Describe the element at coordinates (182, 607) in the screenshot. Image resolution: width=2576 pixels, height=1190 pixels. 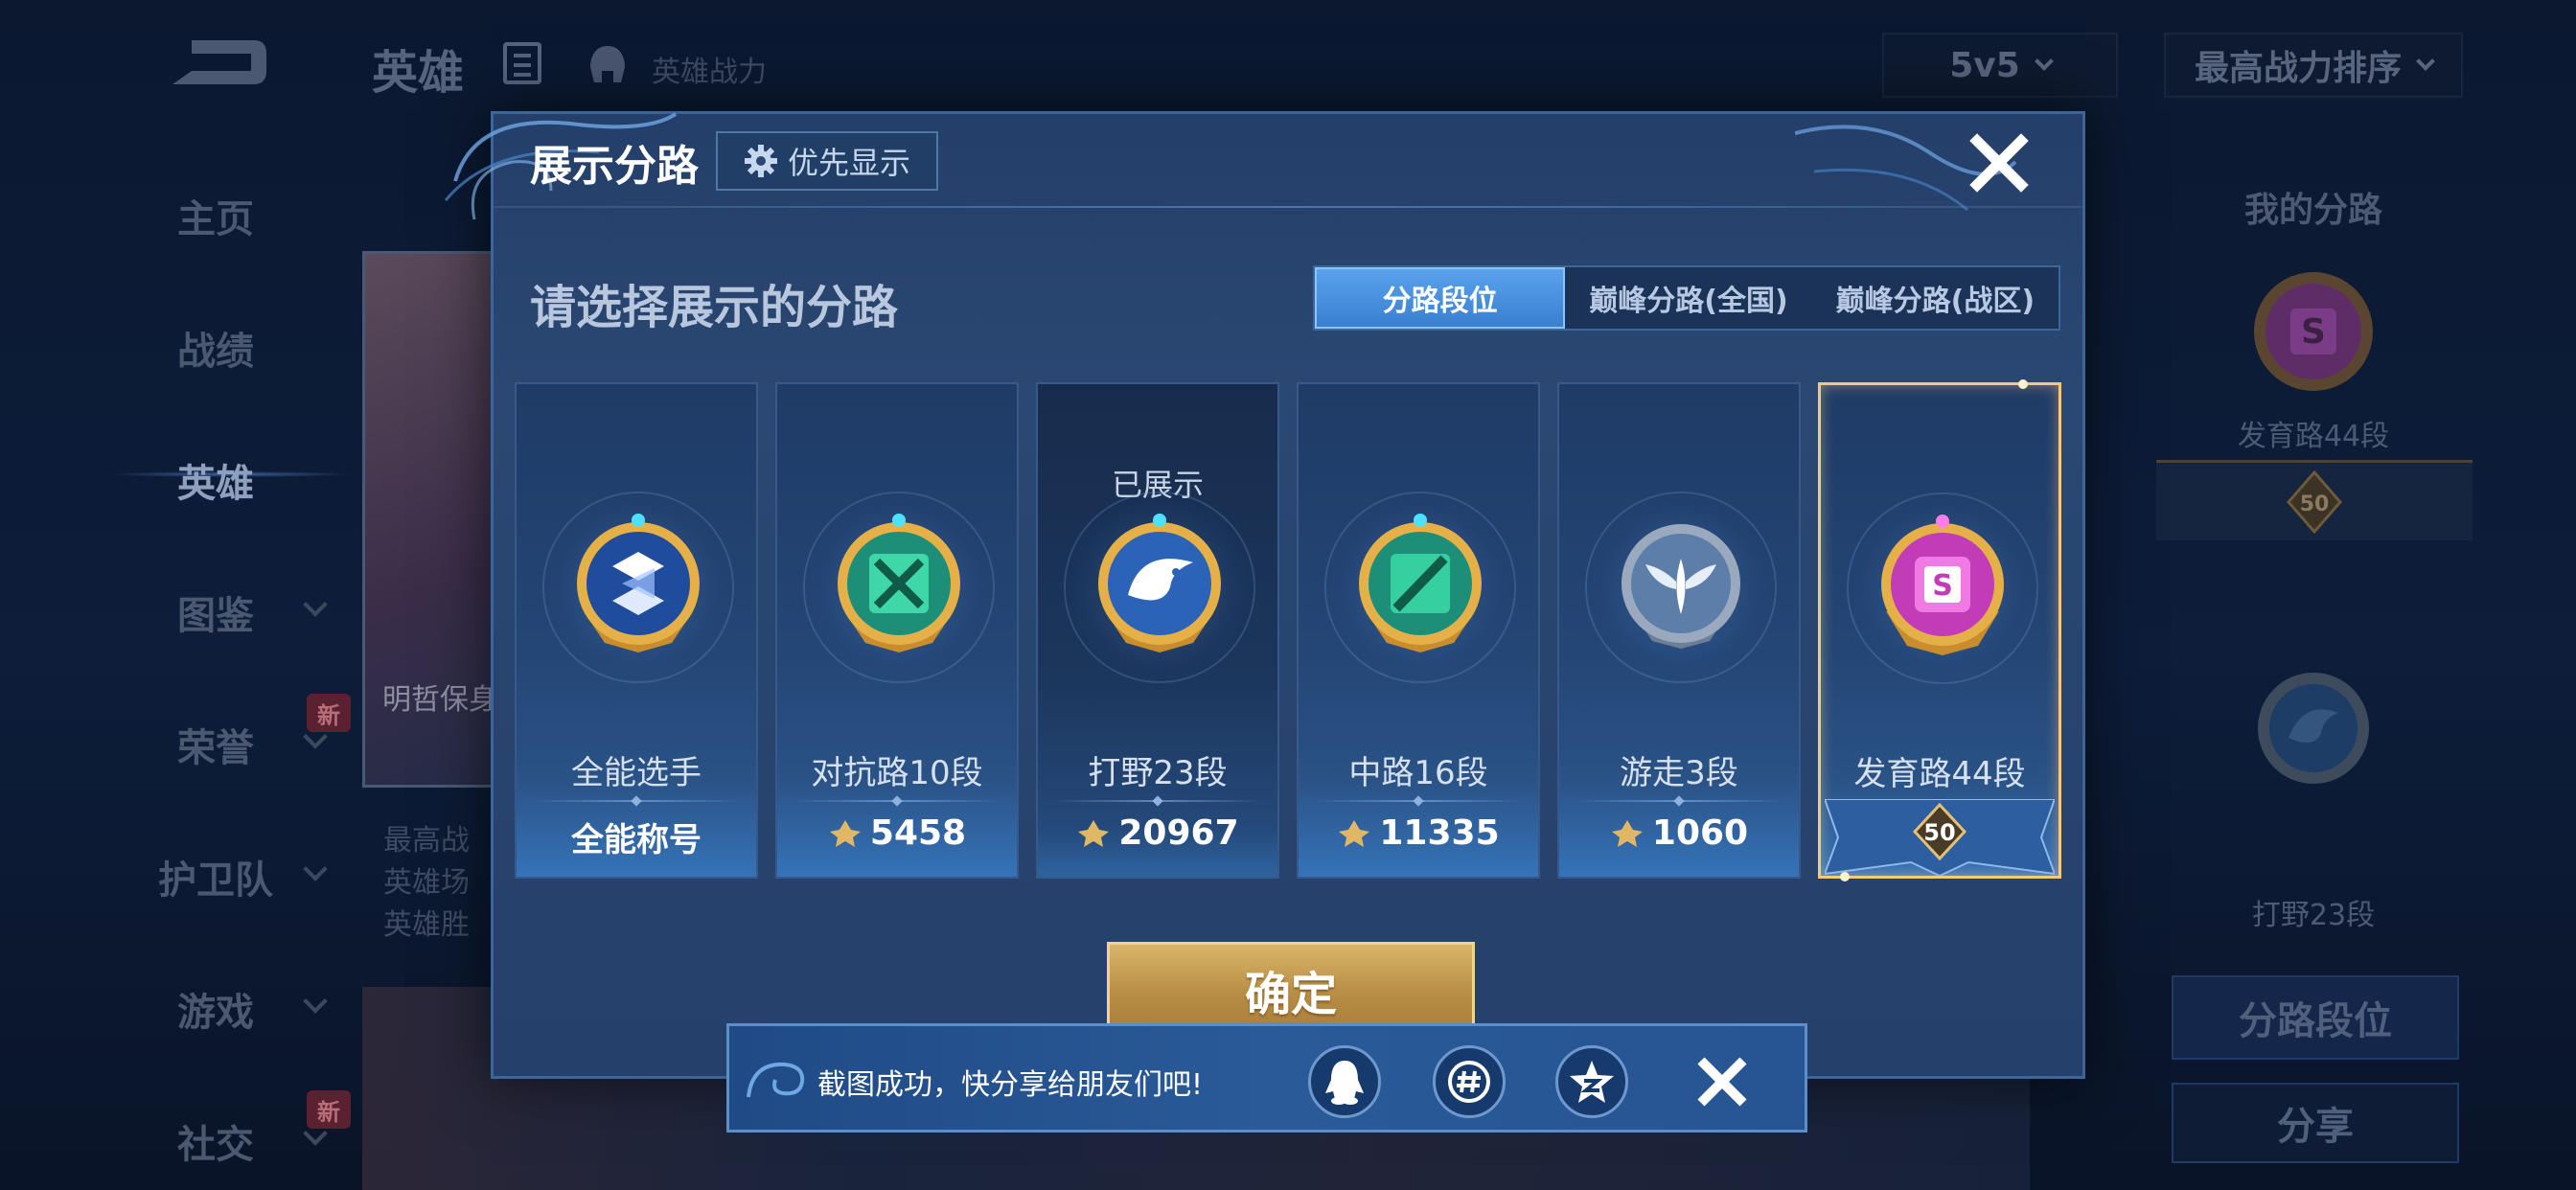
I see `nav-item-codex: 图鉴` at that location.